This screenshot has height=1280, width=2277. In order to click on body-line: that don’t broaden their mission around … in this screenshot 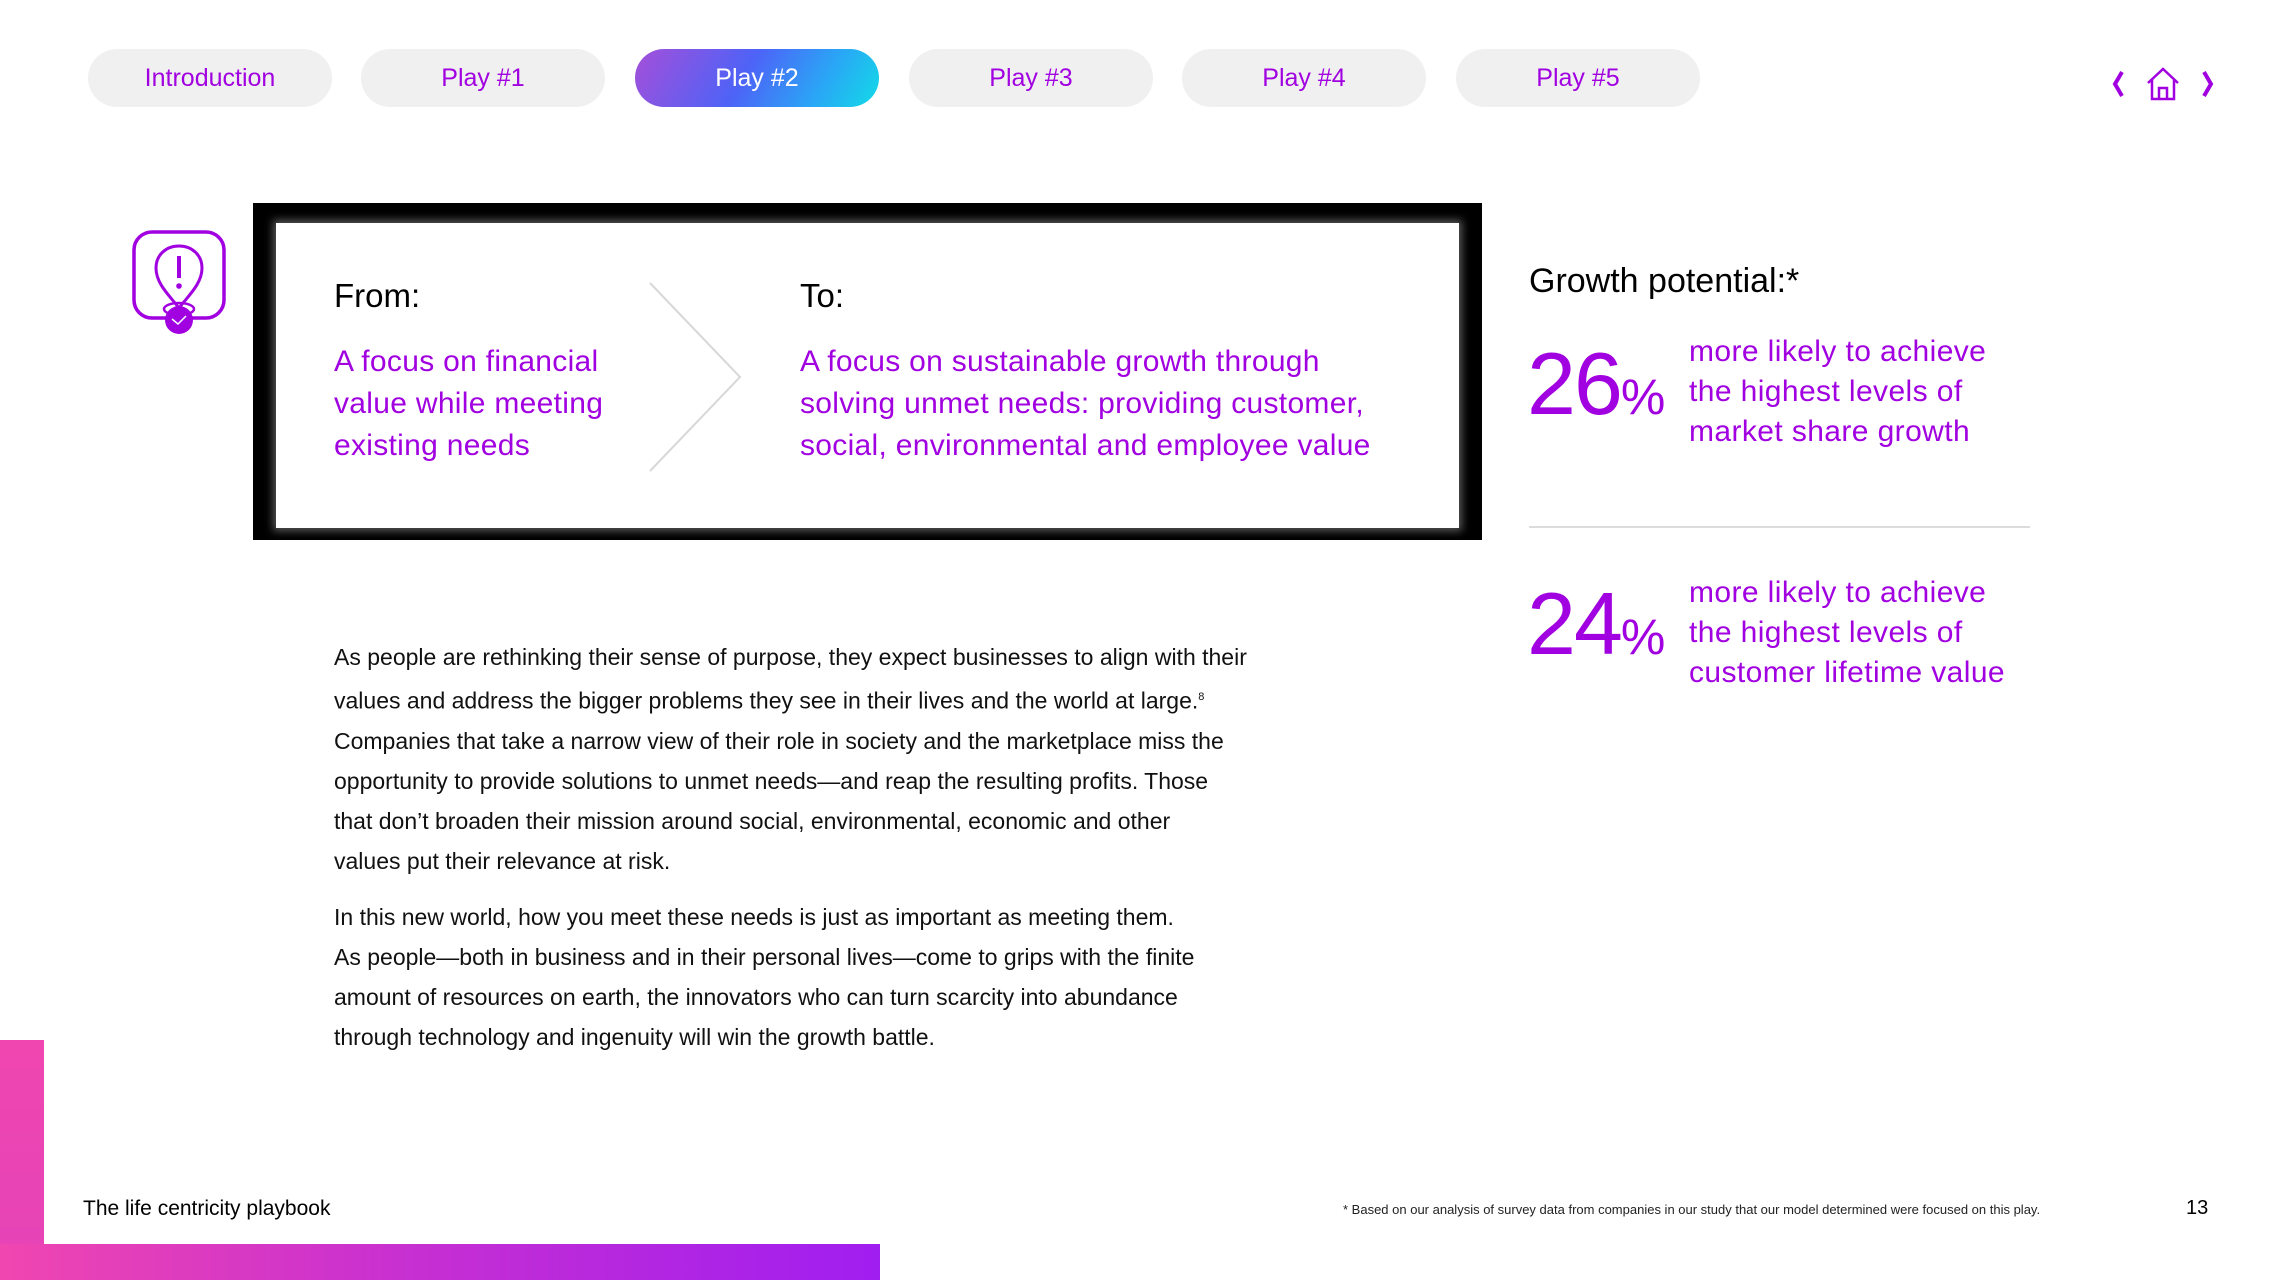, I will do `click(752, 820)`.